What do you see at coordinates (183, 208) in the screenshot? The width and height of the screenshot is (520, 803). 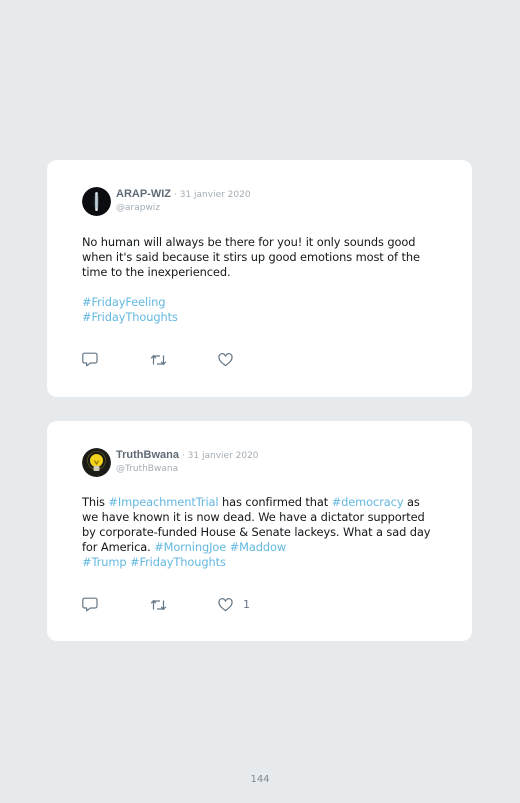 I see `author-handle: @arapwiz` at bounding box center [183, 208].